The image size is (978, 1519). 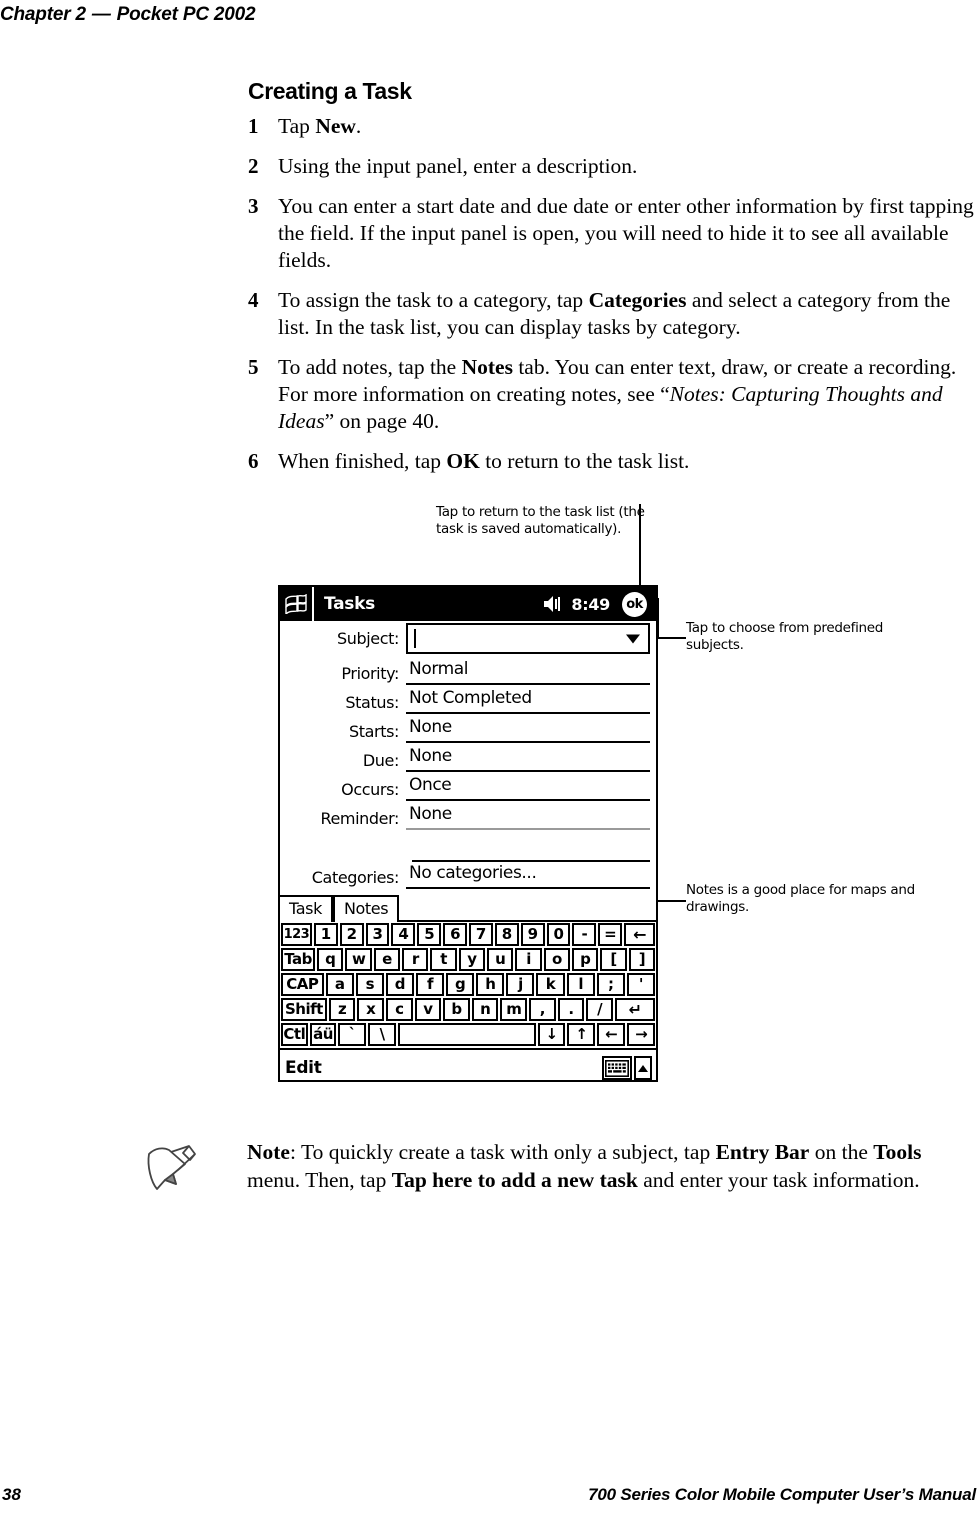 I want to click on windows-flag-icon, so click(x=297, y=604).